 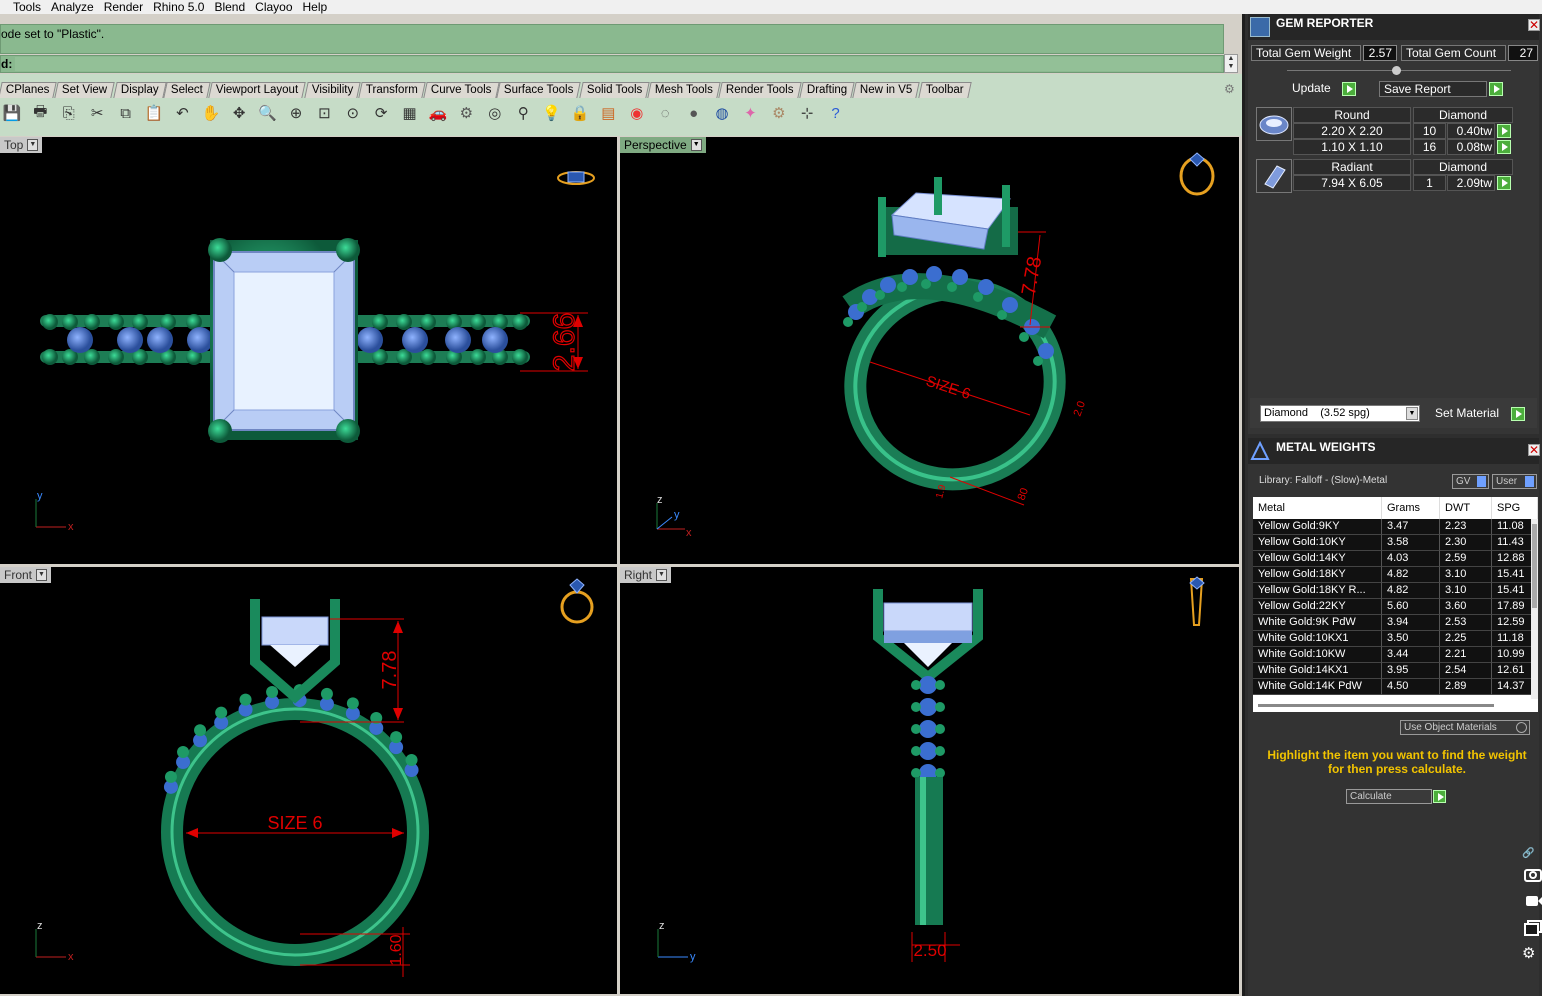 I want to click on menu-blend: Blend, so click(x=229, y=7).